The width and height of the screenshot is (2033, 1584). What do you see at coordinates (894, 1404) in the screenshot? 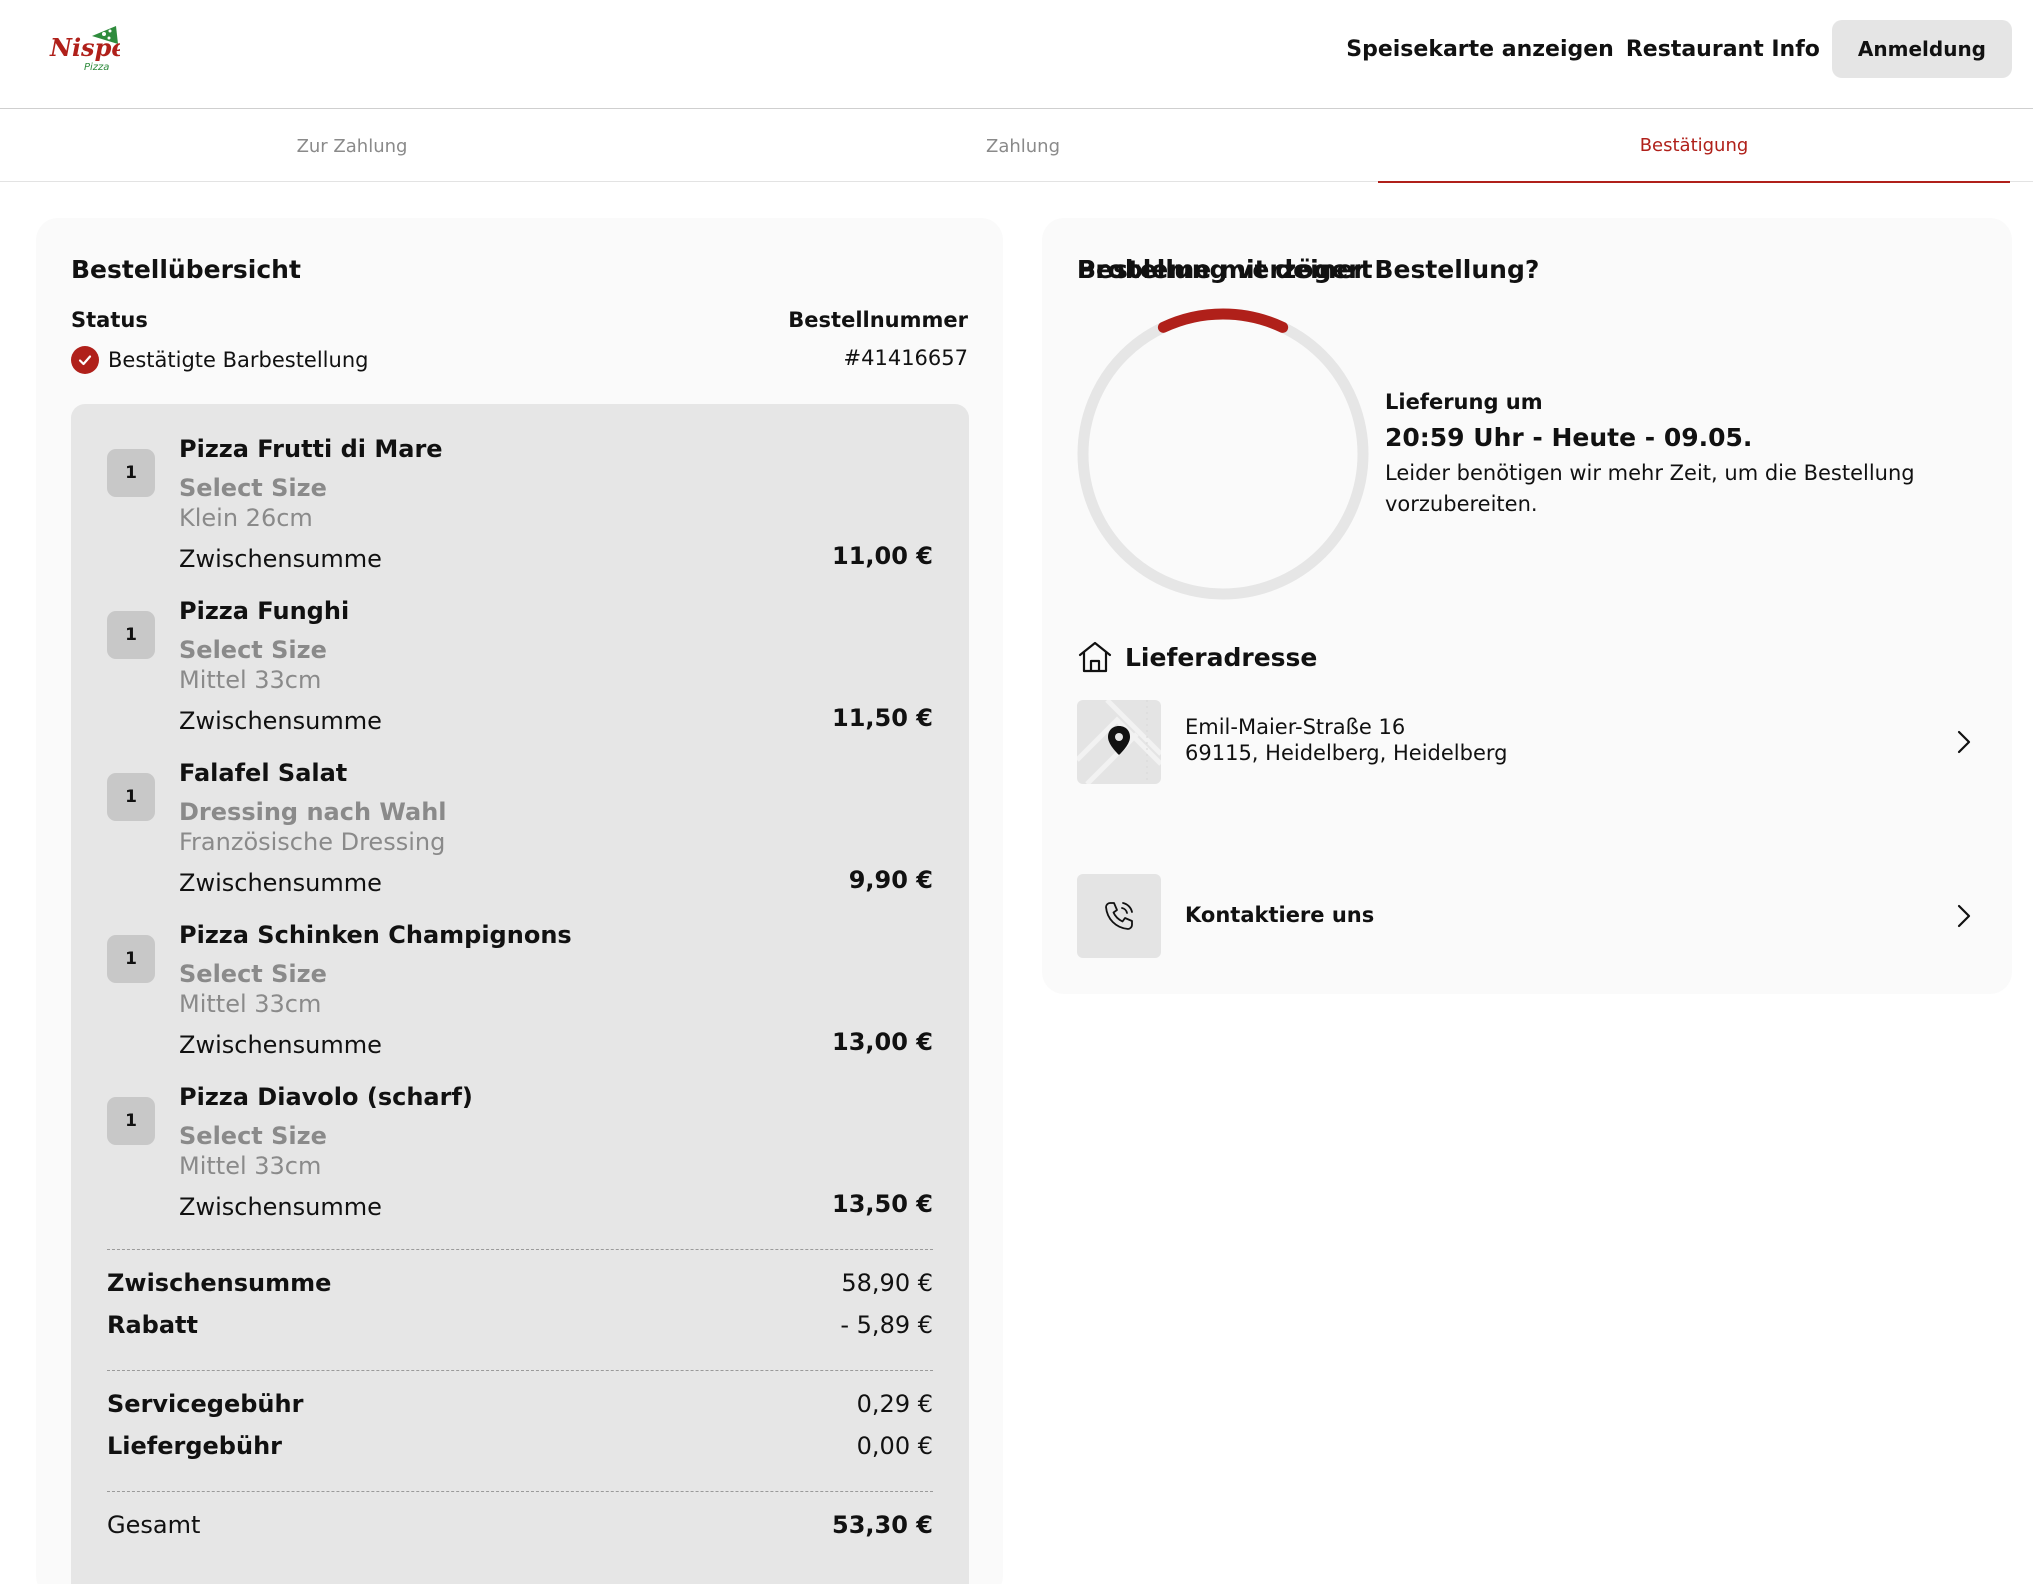
I see `summary-service-value: 0,29 €` at bounding box center [894, 1404].